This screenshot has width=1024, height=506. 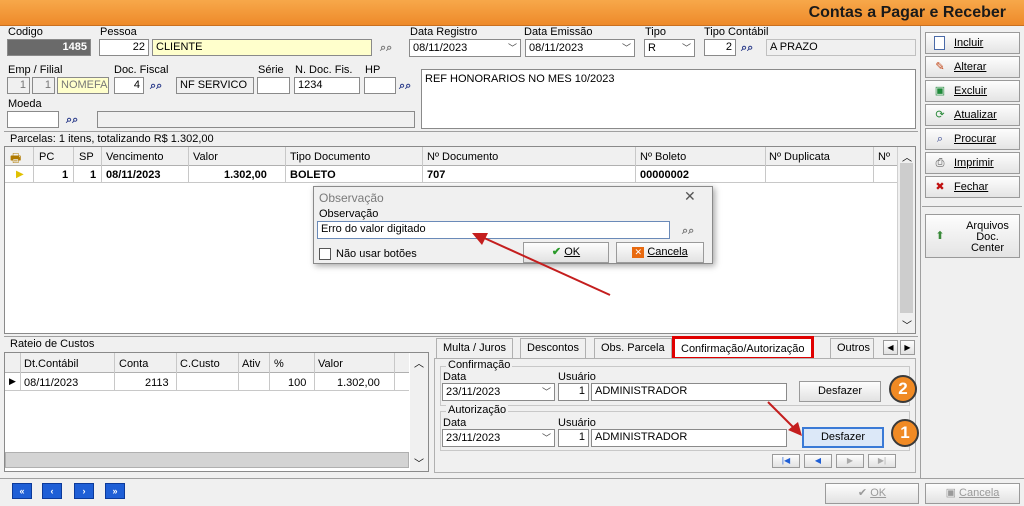 What do you see at coordinates (972, 236) in the screenshot?
I see `arquivos-doc-center-button: ⬆ Arquivos Doc. Center` at bounding box center [972, 236].